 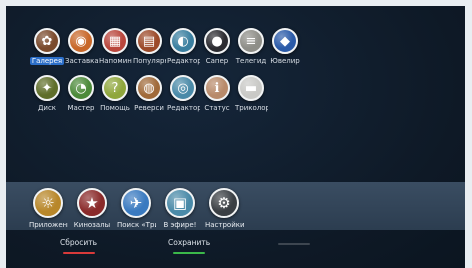 I want to click on dock-item-on-air: ▣ В эфире!, so click(x=180, y=208).